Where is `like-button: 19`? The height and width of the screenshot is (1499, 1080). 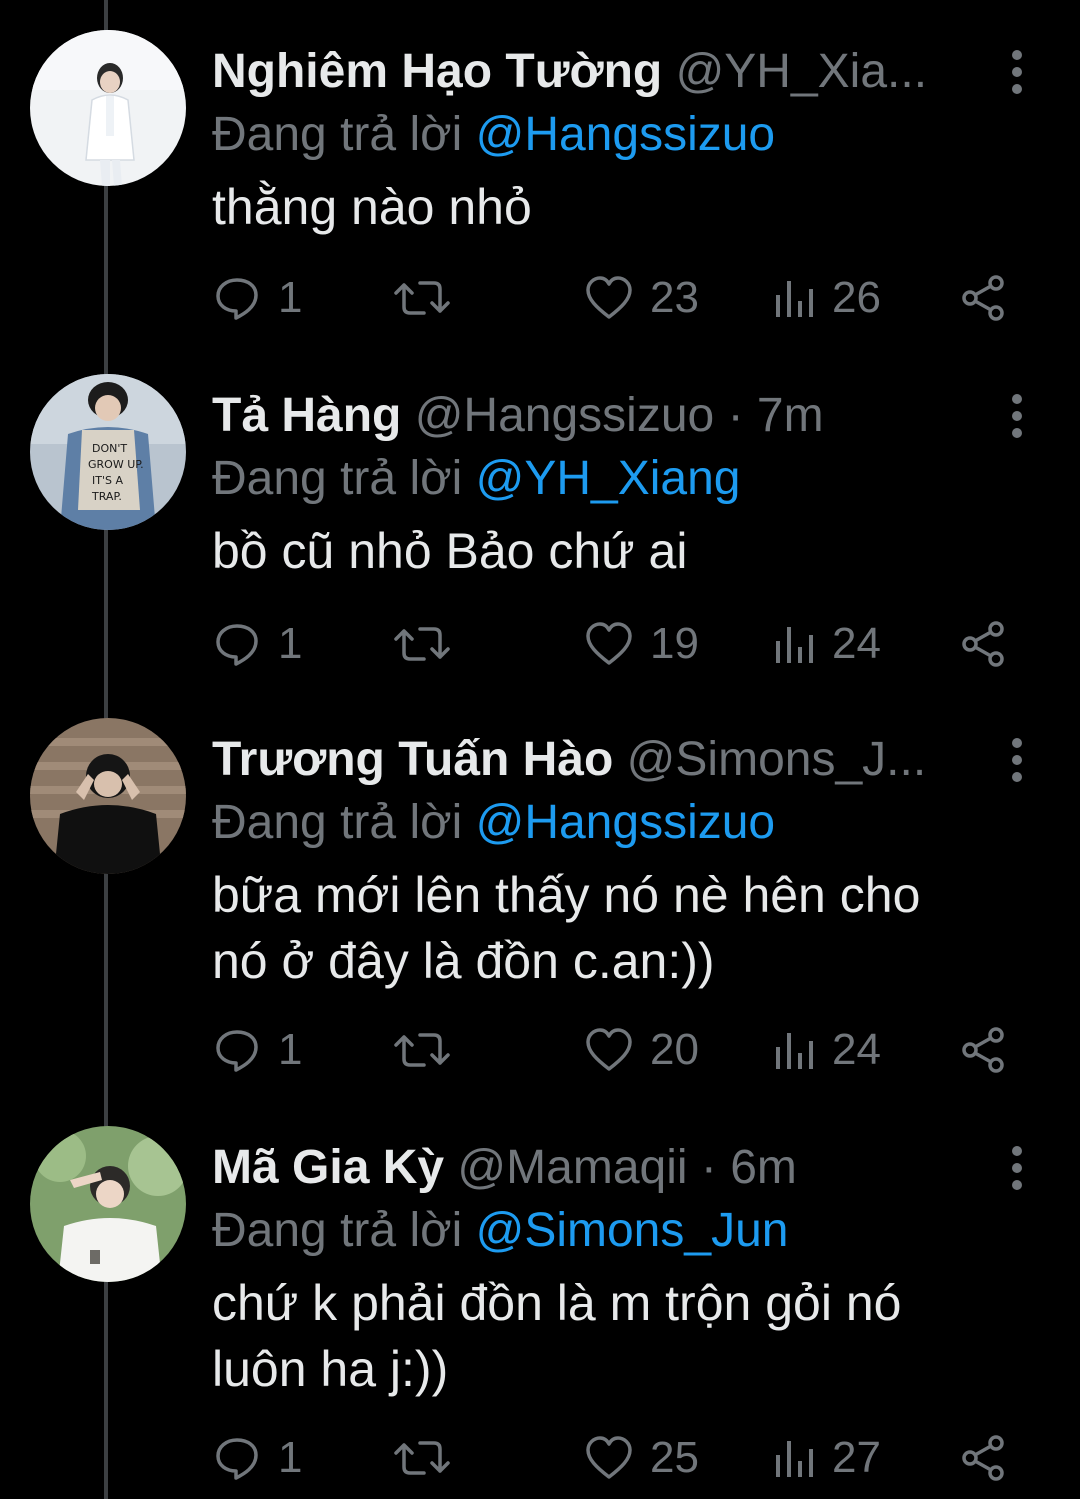 like-button: 19 is located at coordinates (641, 644).